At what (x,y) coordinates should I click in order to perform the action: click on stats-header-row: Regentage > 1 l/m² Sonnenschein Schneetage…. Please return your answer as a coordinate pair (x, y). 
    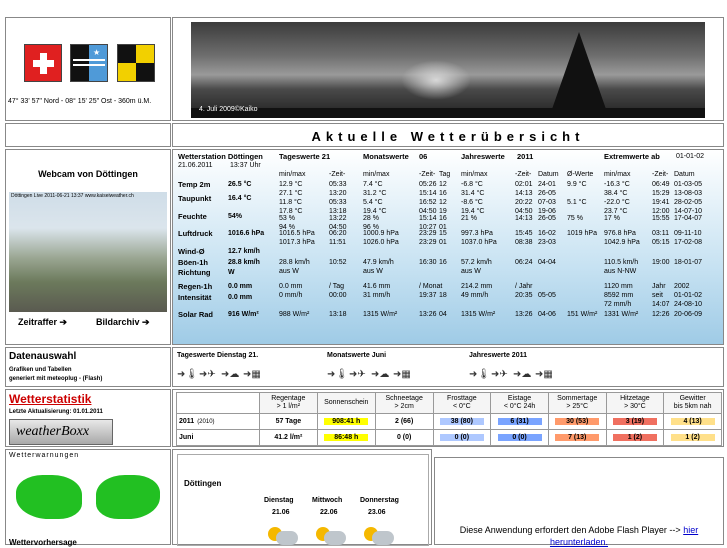
    Looking at the image, I should click on (449, 403).